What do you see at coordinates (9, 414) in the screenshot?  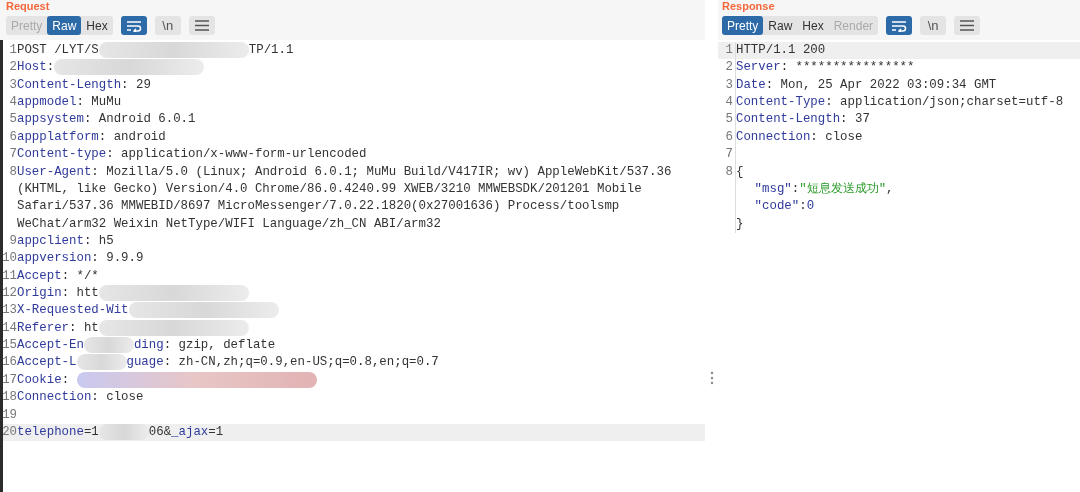 I see `line-number: 19` at bounding box center [9, 414].